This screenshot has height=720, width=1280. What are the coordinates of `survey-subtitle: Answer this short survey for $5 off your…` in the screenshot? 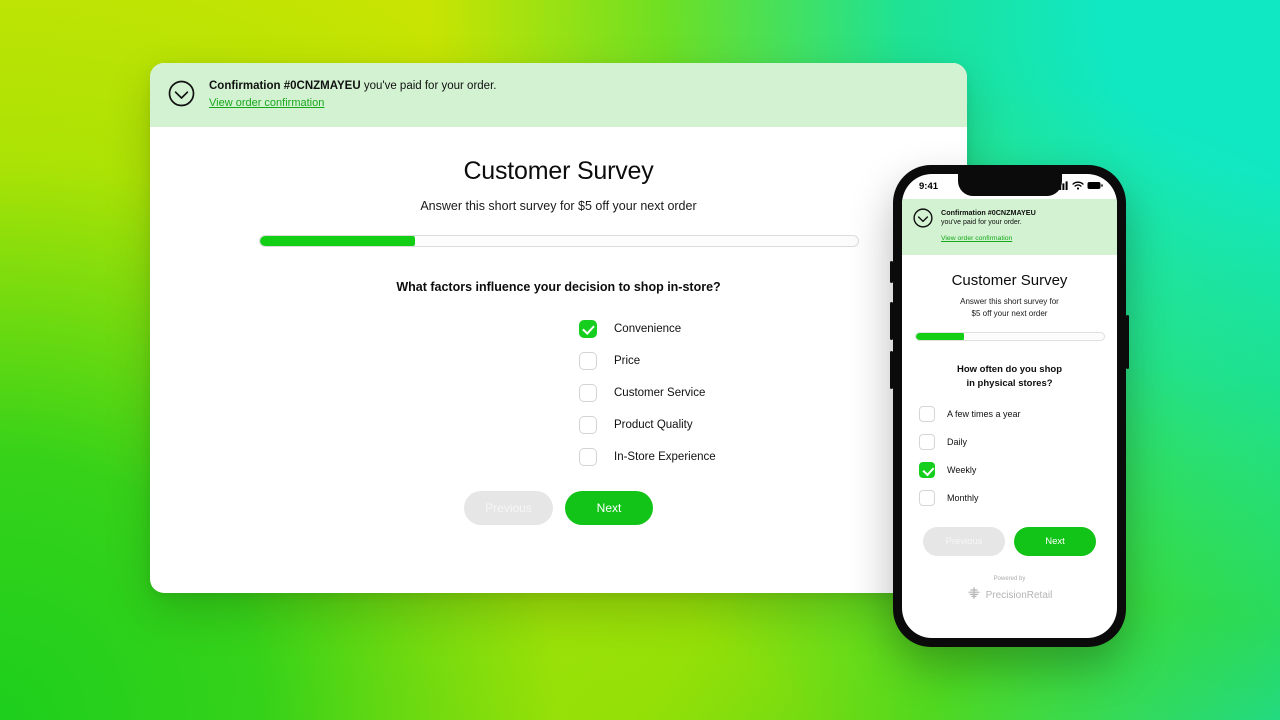 It's located at (558, 206).